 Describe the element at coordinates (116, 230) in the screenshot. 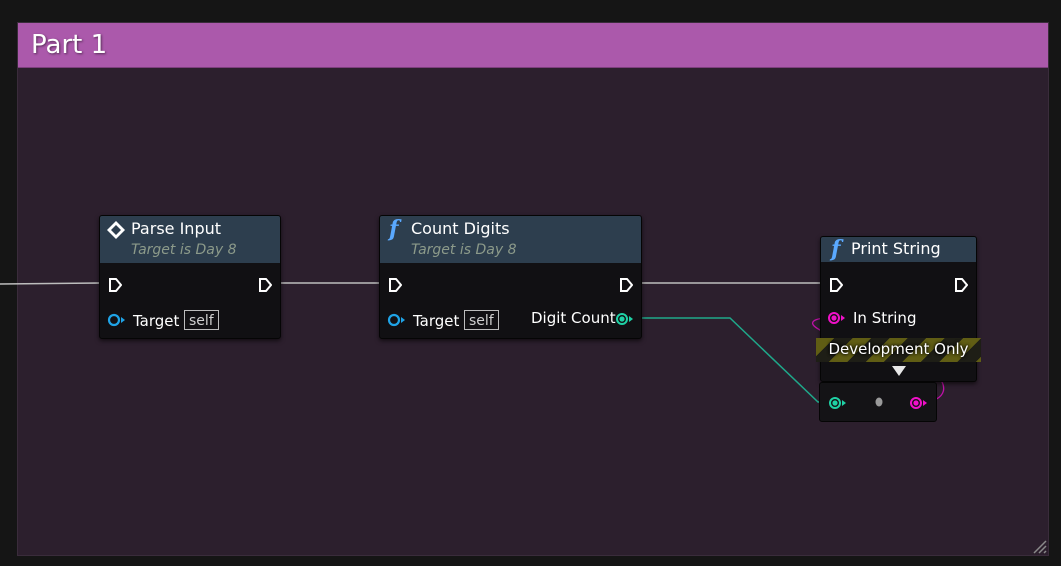

I see `diamond-icon` at that location.